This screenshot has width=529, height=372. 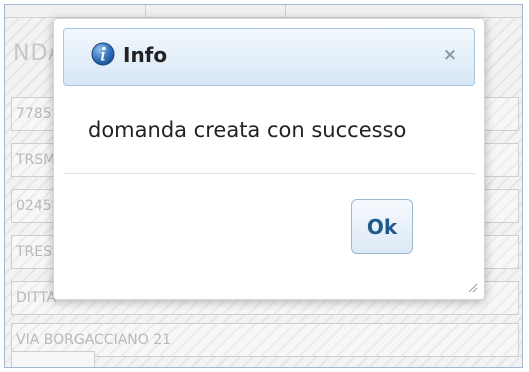 What do you see at coordinates (269, 173) in the screenshot?
I see `dialog-separator` at bounding box center [269, 173].